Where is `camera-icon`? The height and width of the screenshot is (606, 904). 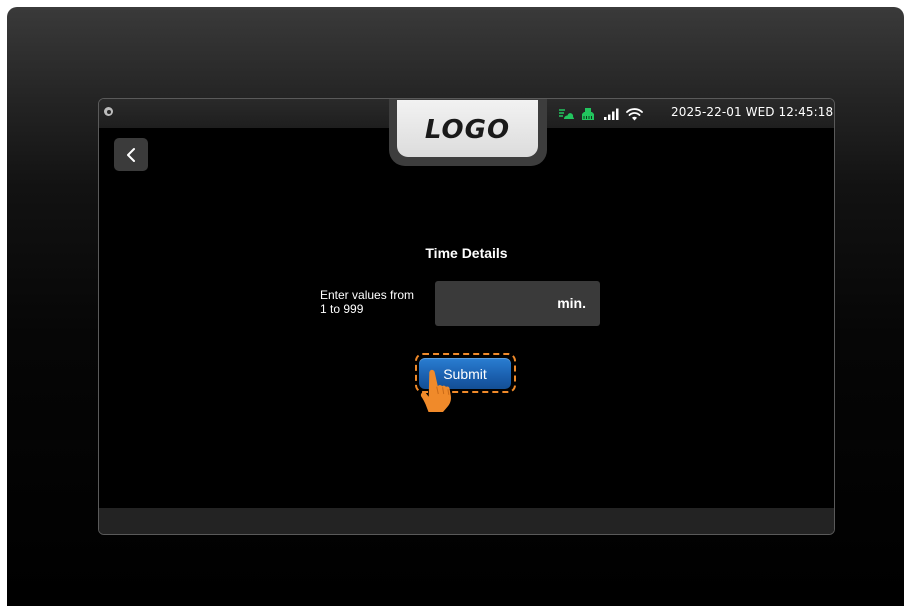
camera-icon is located at coordinates (108, 111).